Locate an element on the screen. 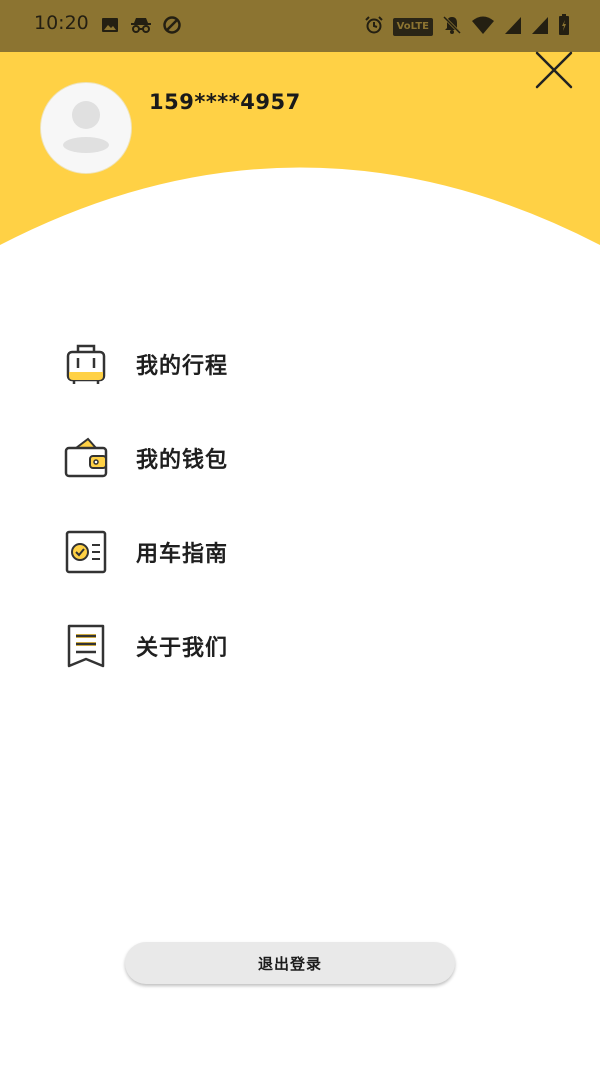 The height and width of the screenshot is (1067, 600). volte-badge: VoLTE is located at coordinates (412, 27).